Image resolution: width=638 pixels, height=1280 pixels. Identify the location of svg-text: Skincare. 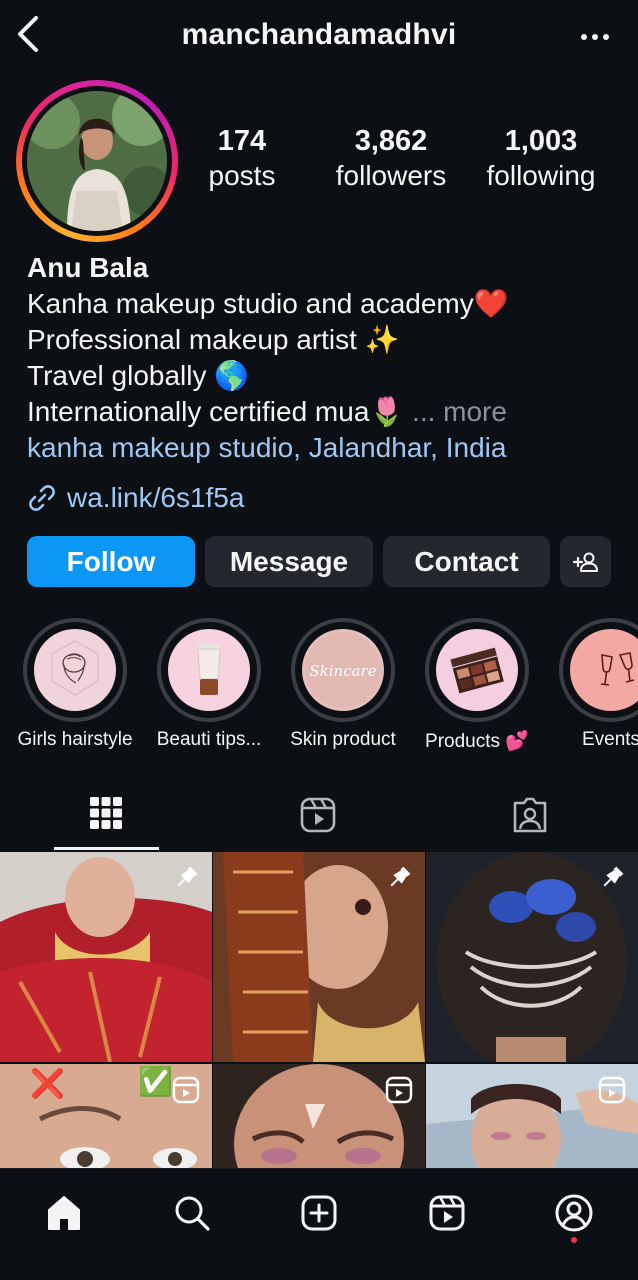
(342, 671).